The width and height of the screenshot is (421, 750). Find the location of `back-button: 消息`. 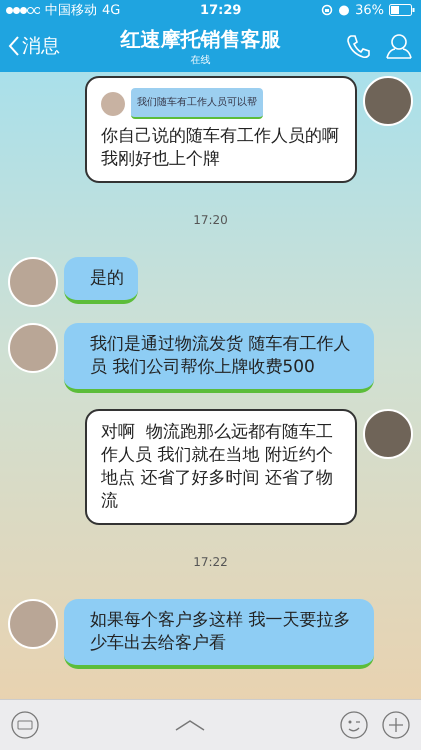

back-button: 消息 is located at coordinates (34, 46).